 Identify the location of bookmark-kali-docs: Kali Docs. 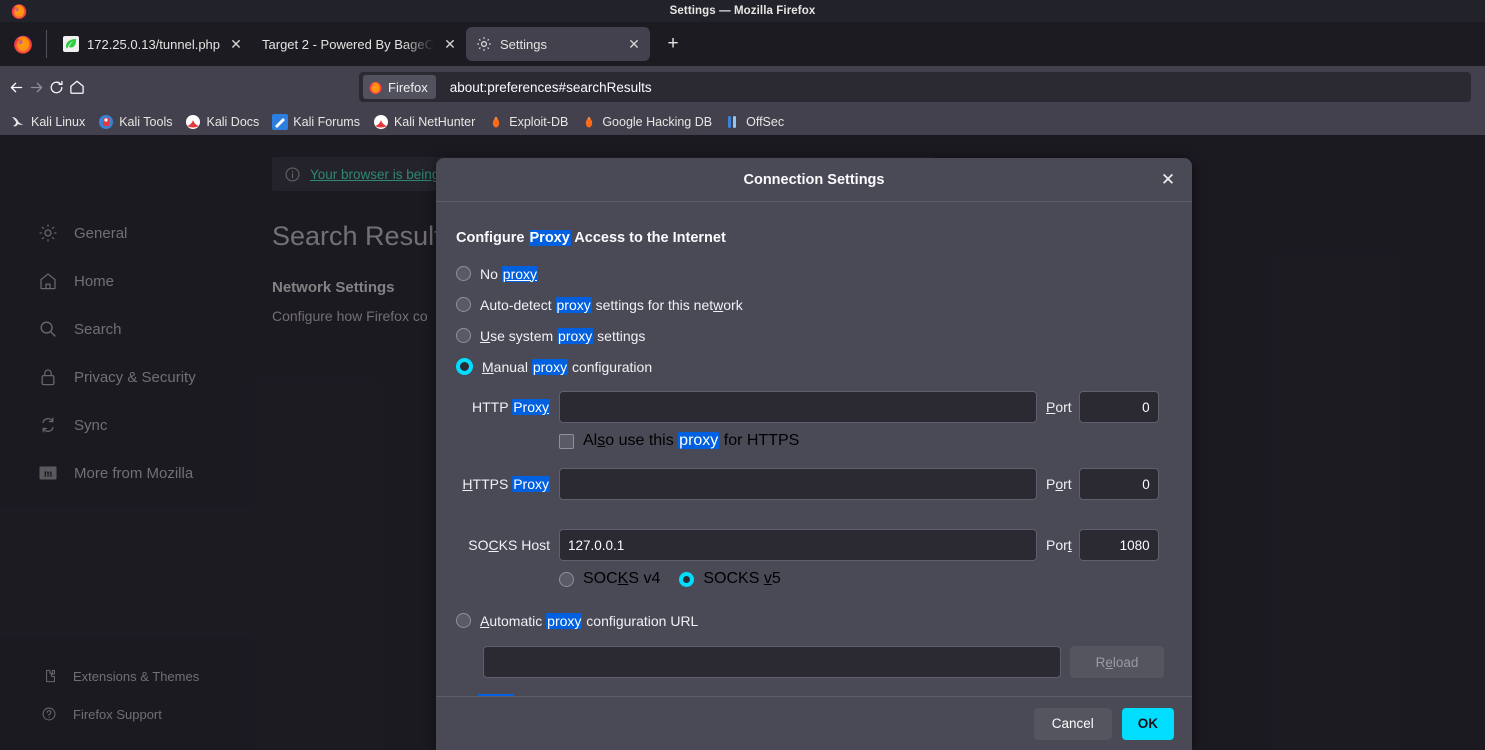
(222, 122).